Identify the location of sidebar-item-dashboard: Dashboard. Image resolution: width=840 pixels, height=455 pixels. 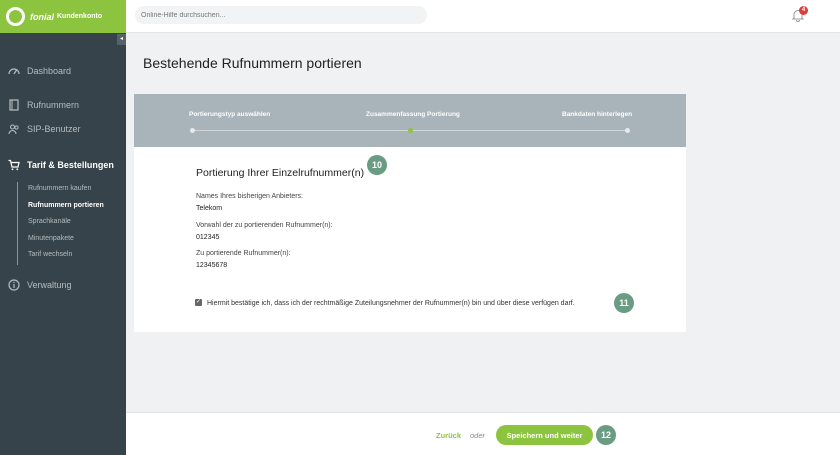
(63, 71).